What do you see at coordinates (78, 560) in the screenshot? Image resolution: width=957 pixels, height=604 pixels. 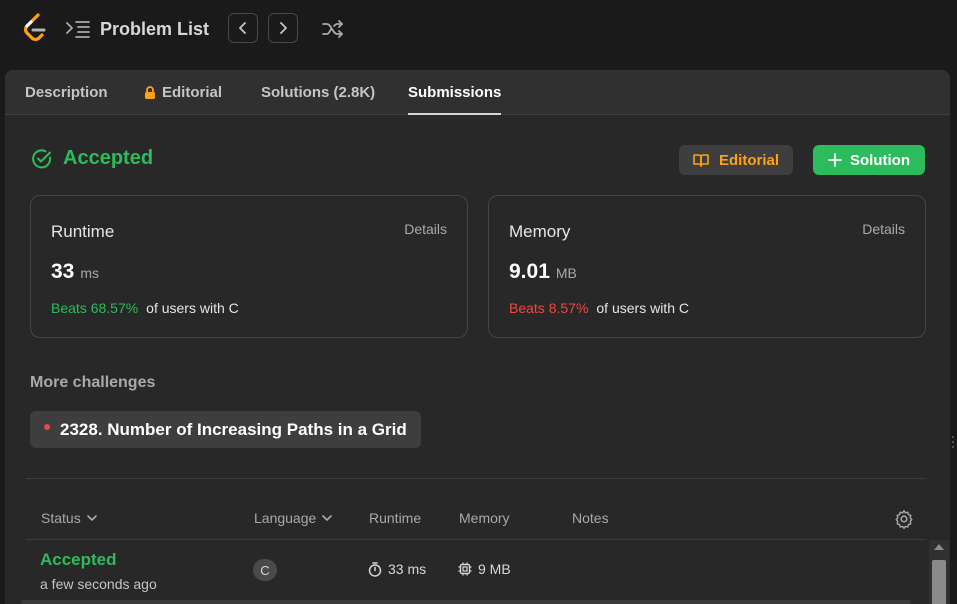 I see `submission-status: Accepted` at bounding box center [78, 560].